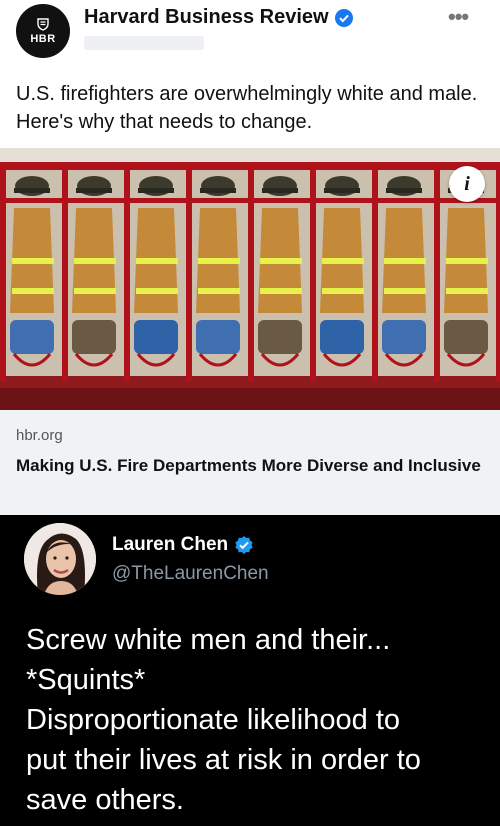 This screenshot has height=826, width=500. I want to click on hbr-avatar: HBR, so click(43, 31).